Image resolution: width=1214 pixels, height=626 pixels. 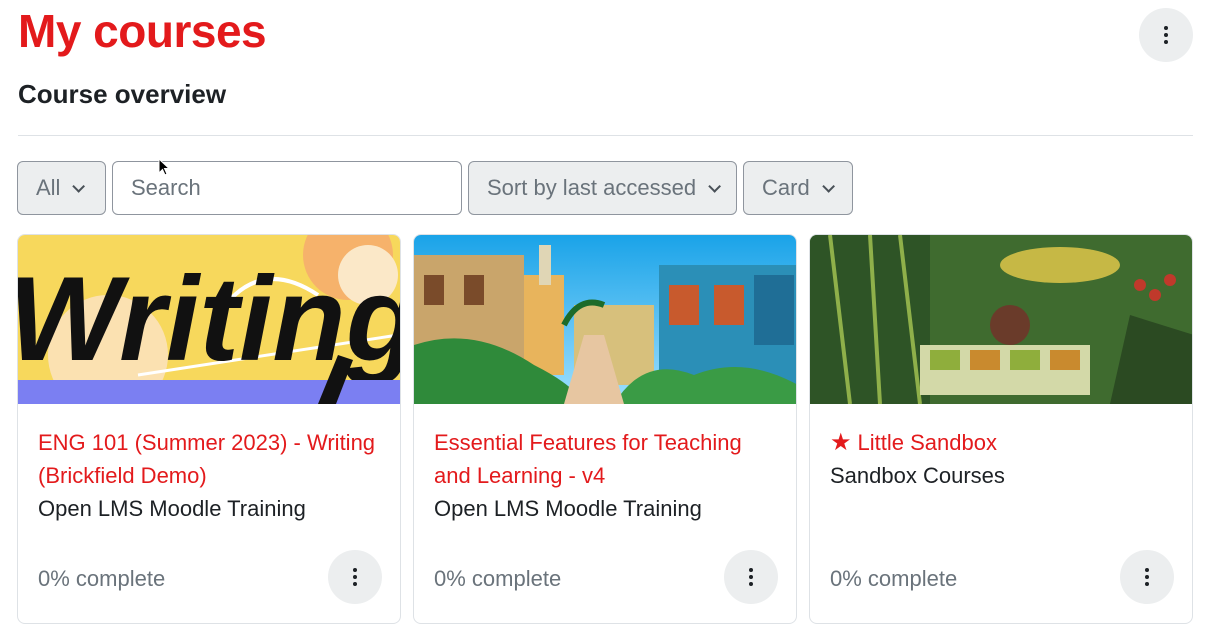 I want to click on mouse-cursor-icon, so click(x=164, y=167).